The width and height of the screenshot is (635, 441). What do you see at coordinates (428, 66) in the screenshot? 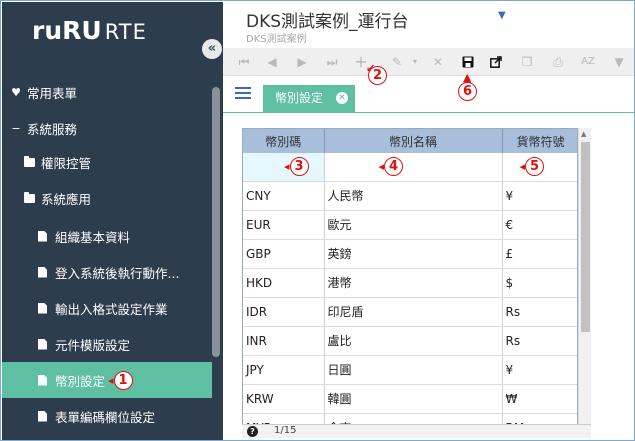
I see `toolbar: ⏮ ◀ ▶ ⏭ + ↙ 2 ✎ ▾ ✕ ❐ ⎙ AZ ▼` at bounding box center [428, 66].